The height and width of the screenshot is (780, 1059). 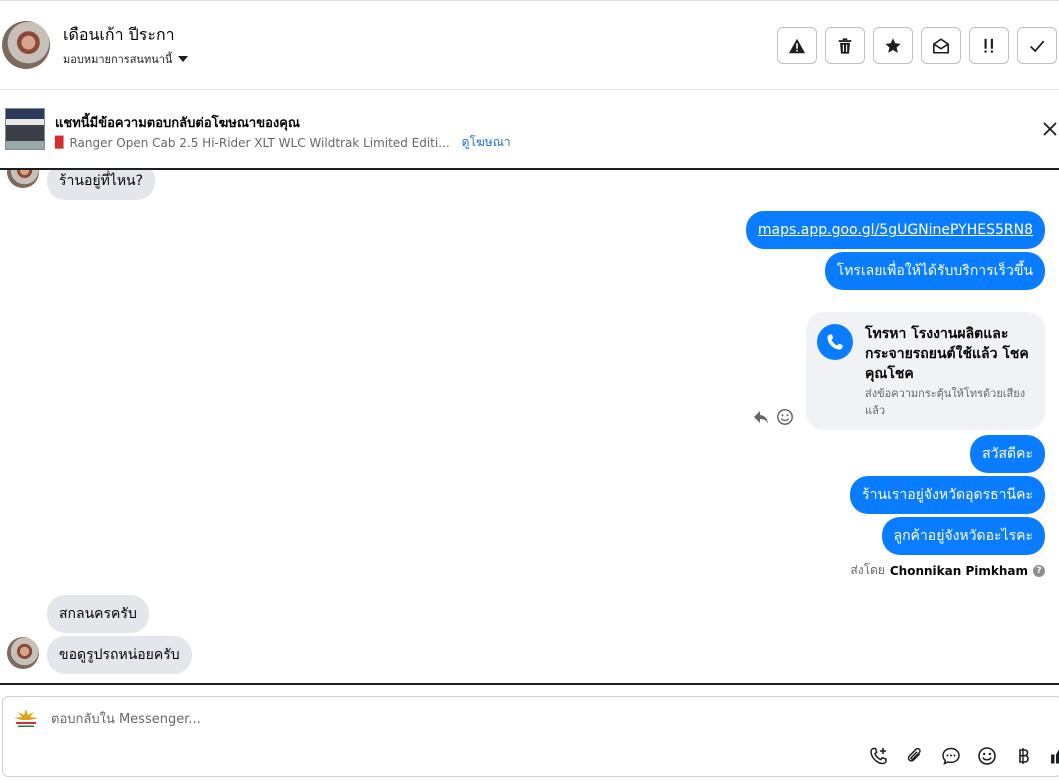 I want to click on composer-tools, so click(x=963, y=756).